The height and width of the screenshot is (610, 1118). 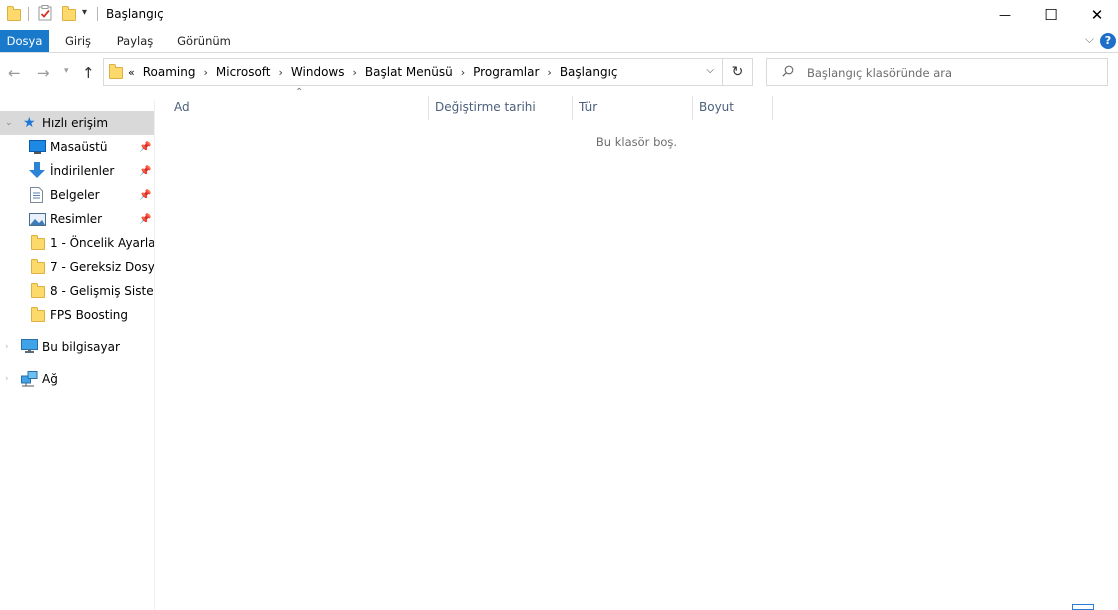 I want to click on sidebar-item-downloads: İndirilenler 📌, so click(x=77, y=171).